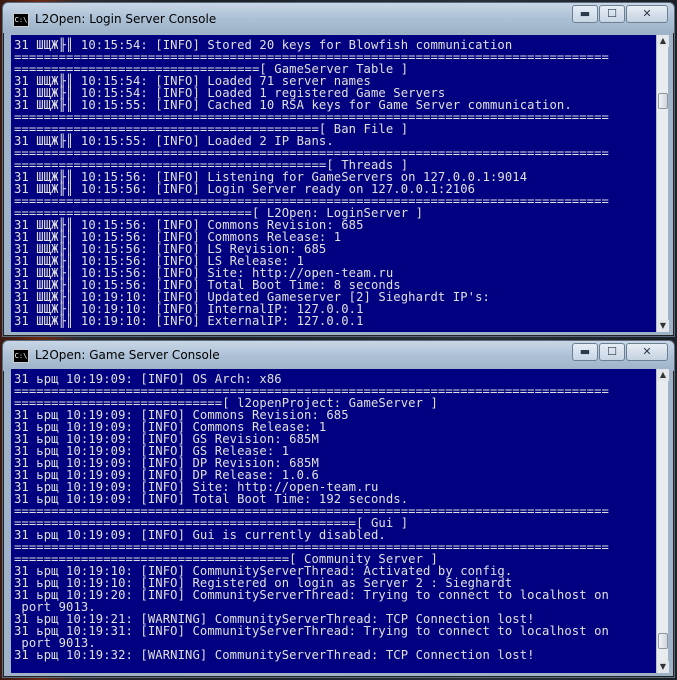 This screenshot has width=677, height=680. Describe the element at coordinates (662, 521) in the screenshot. I see `game-console-scrollbar: ▲ ▼` at that location.